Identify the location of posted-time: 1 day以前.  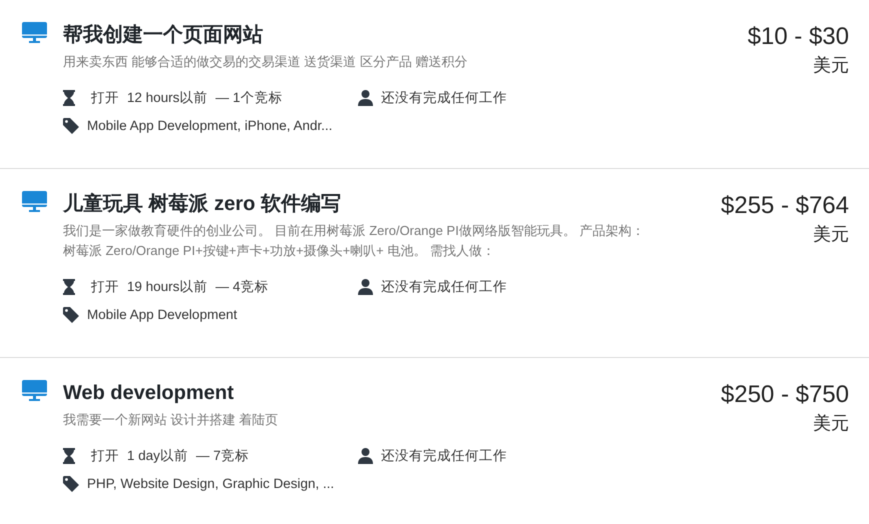
(157, 456).